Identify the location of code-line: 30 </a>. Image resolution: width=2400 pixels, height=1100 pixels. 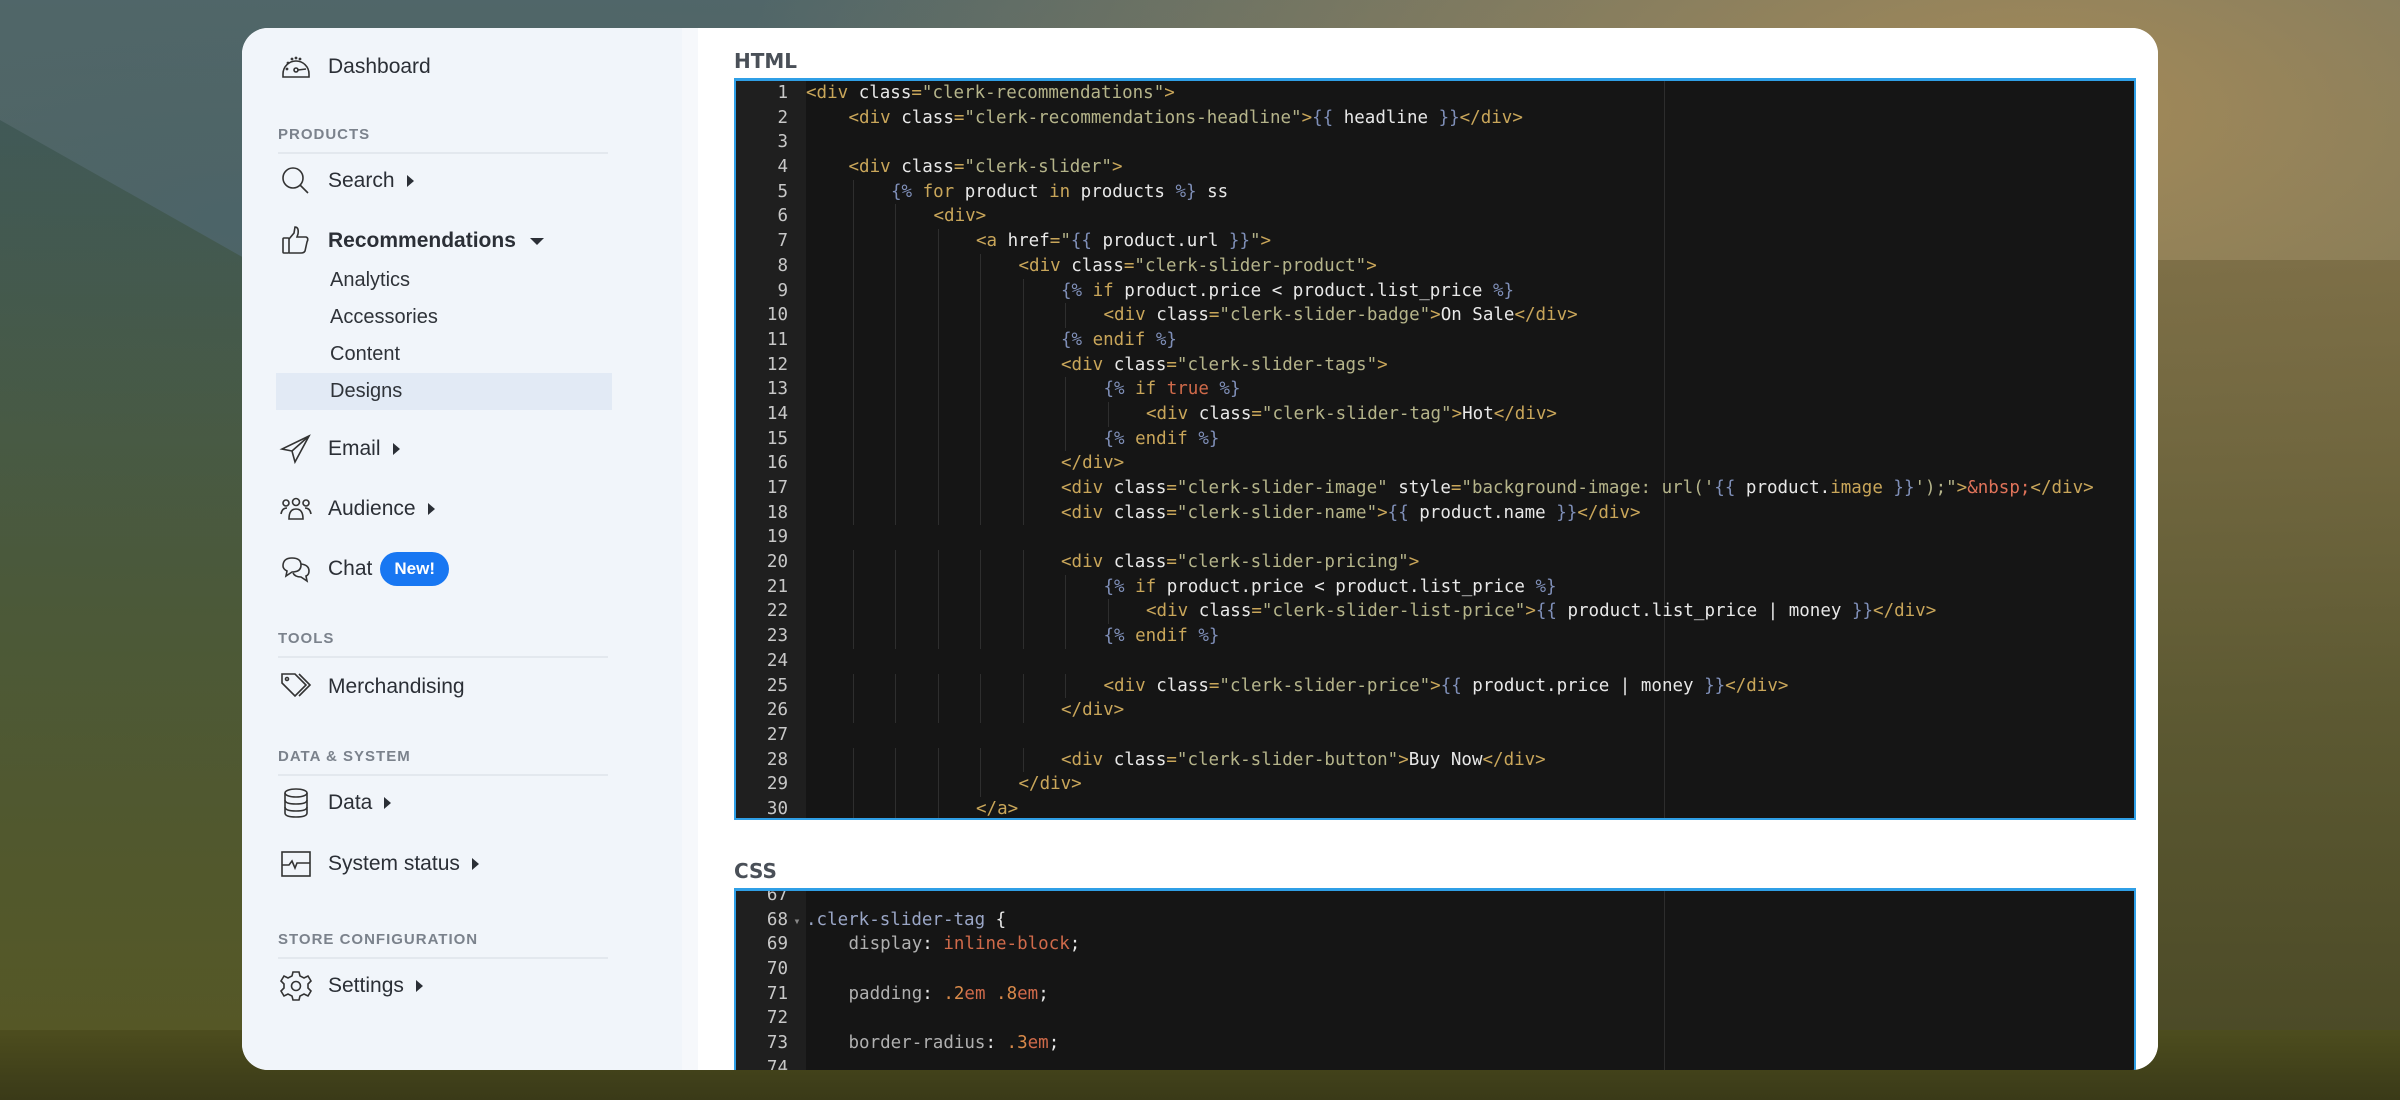
(1435, 807).